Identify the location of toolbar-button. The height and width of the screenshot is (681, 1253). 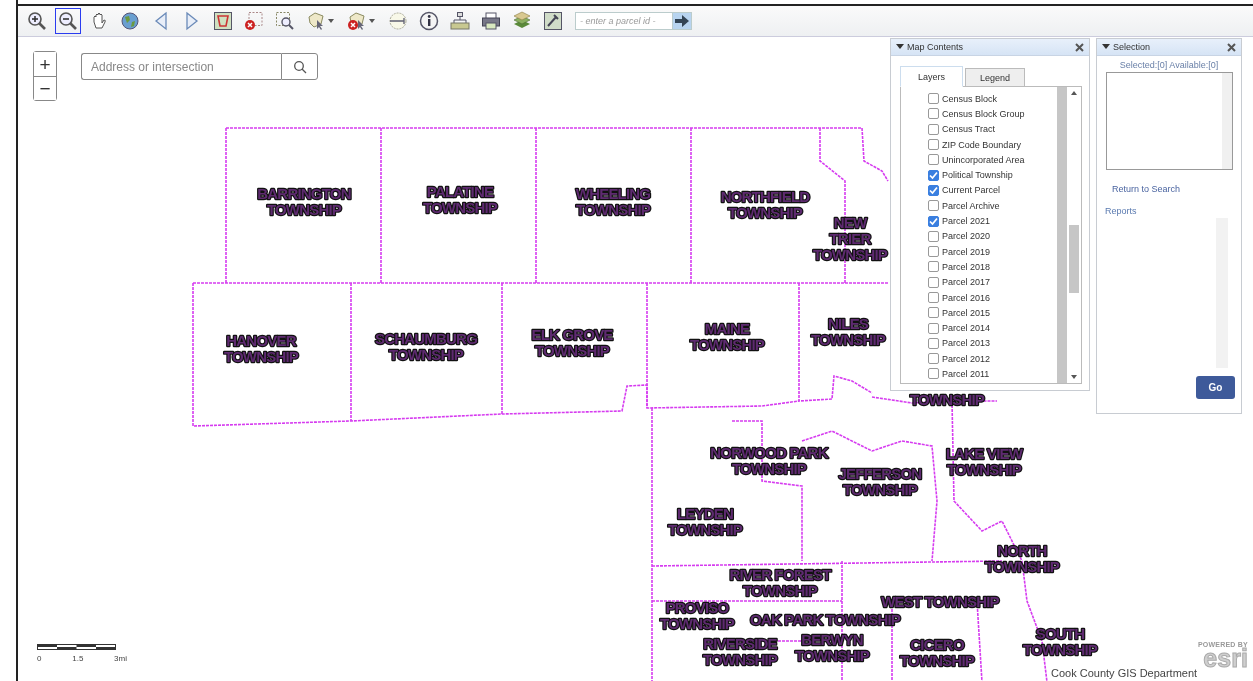
(68, 21).